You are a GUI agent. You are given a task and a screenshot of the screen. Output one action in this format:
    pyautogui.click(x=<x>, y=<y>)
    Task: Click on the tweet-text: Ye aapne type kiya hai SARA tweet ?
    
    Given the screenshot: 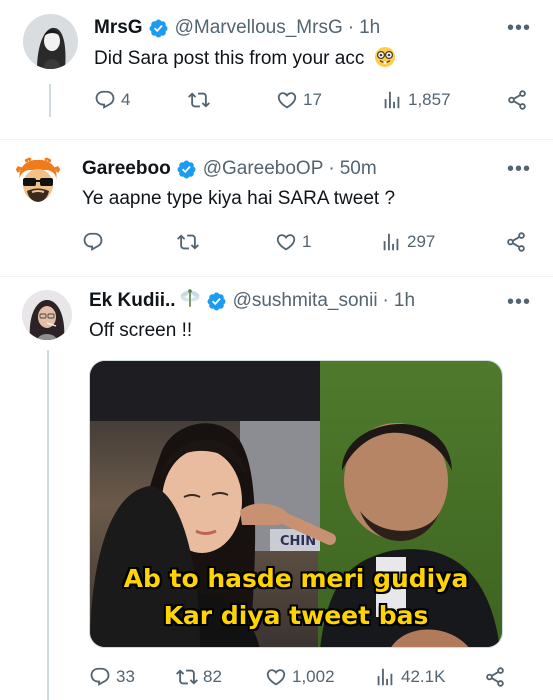 What is the action you would take?
    pyautogui.click(x=239, y=198)
    